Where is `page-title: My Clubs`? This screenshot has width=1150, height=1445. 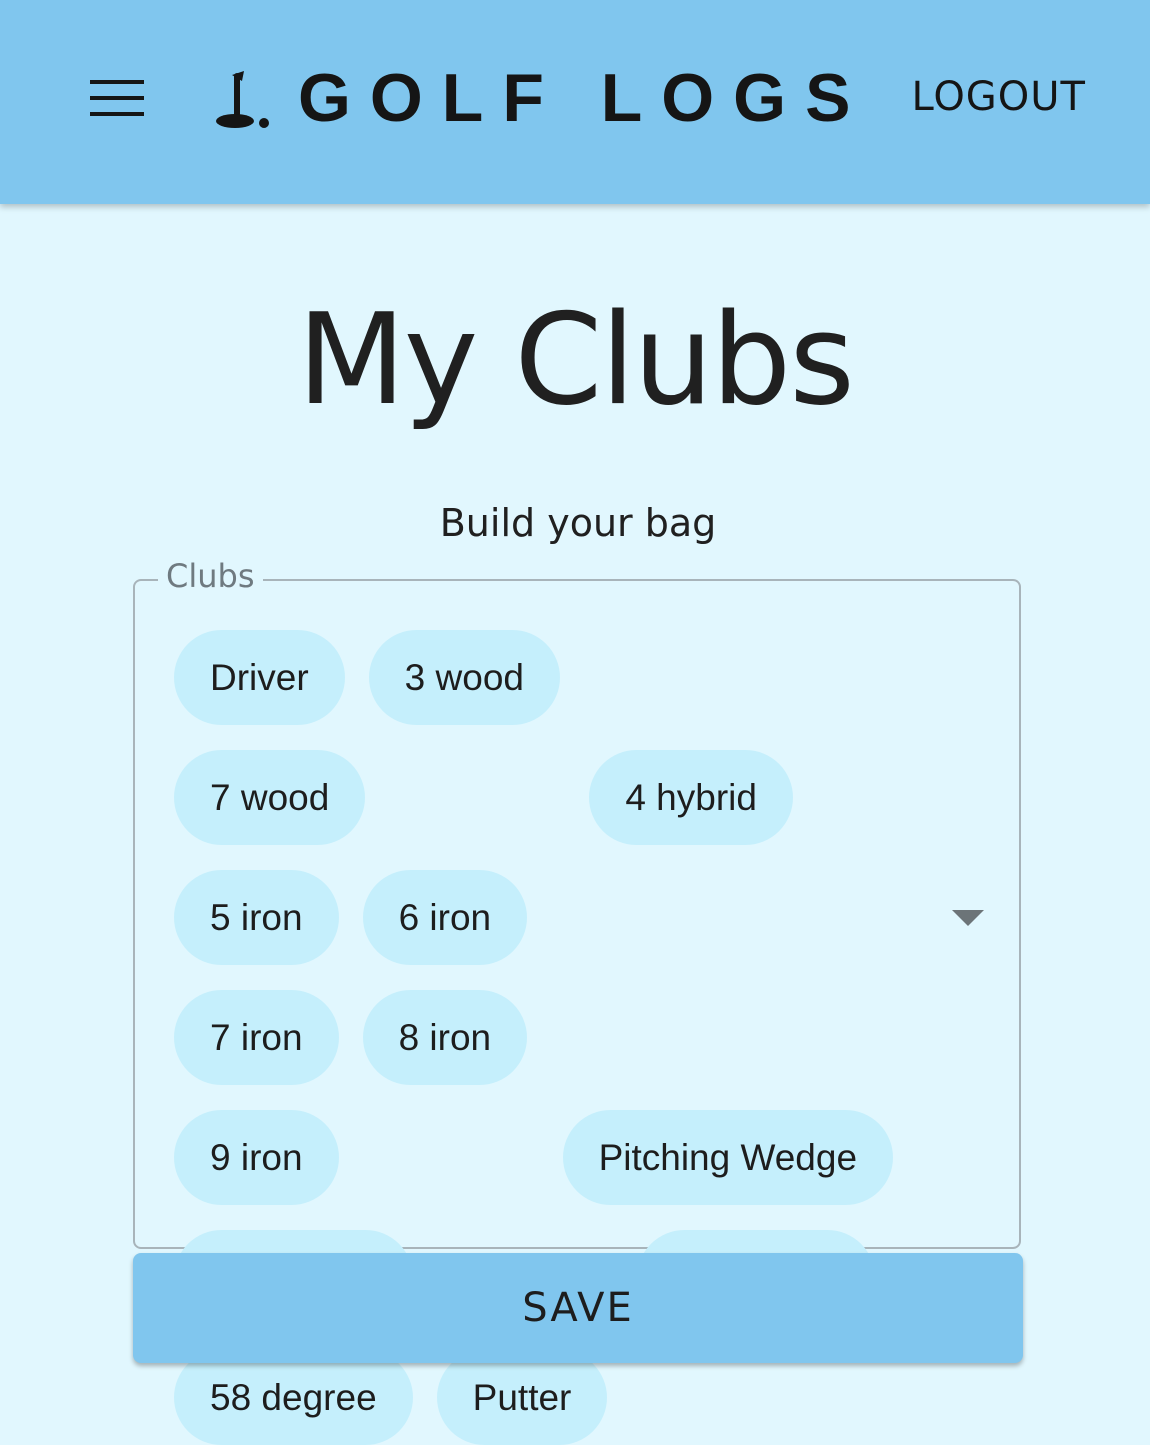
page-title: My Clubs is located at coordinates (576, 359).